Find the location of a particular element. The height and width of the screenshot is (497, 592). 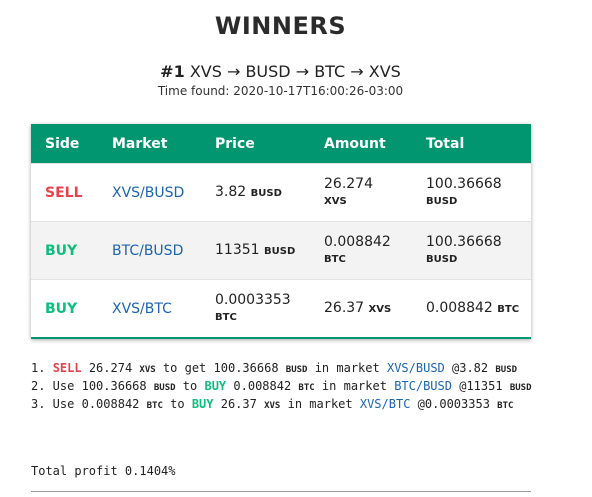

step-market-link: BTC/BUSD is located at coordinates (423, 386).